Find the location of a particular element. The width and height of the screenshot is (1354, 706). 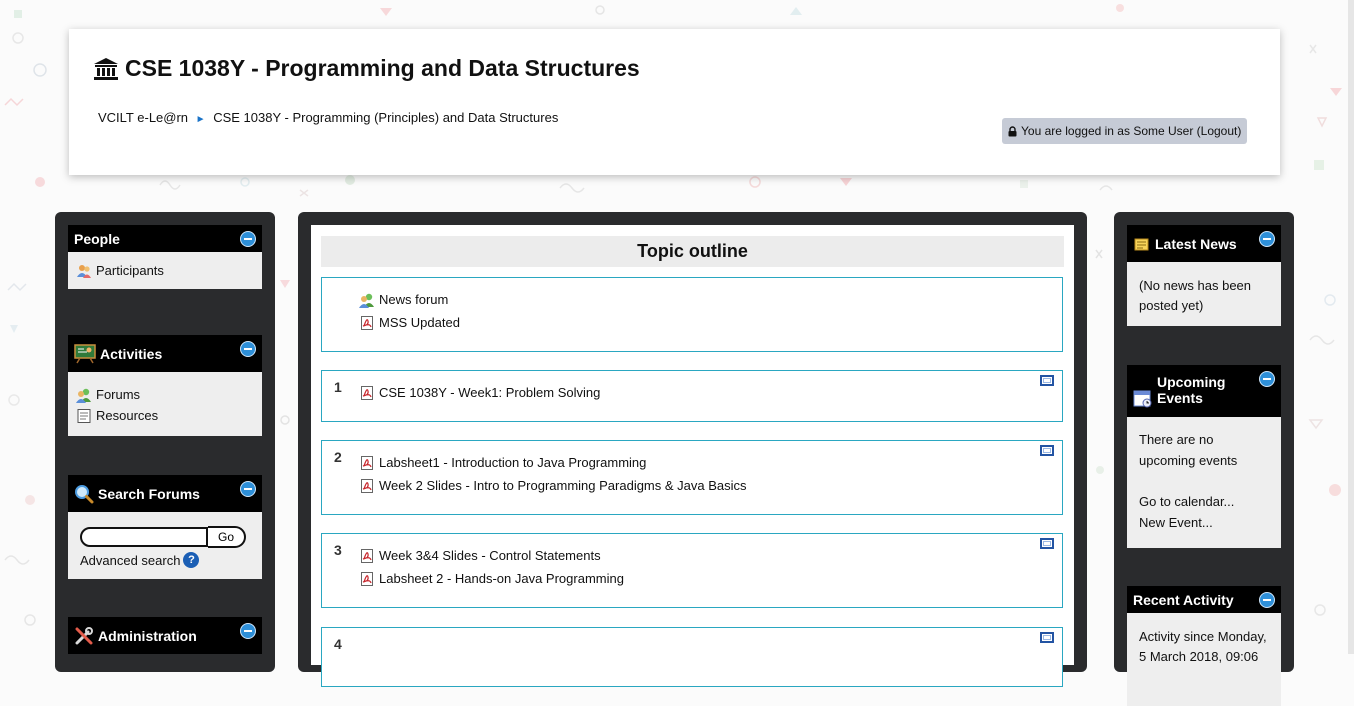

course-section-4: 4 is located at coordinates (692, 657).